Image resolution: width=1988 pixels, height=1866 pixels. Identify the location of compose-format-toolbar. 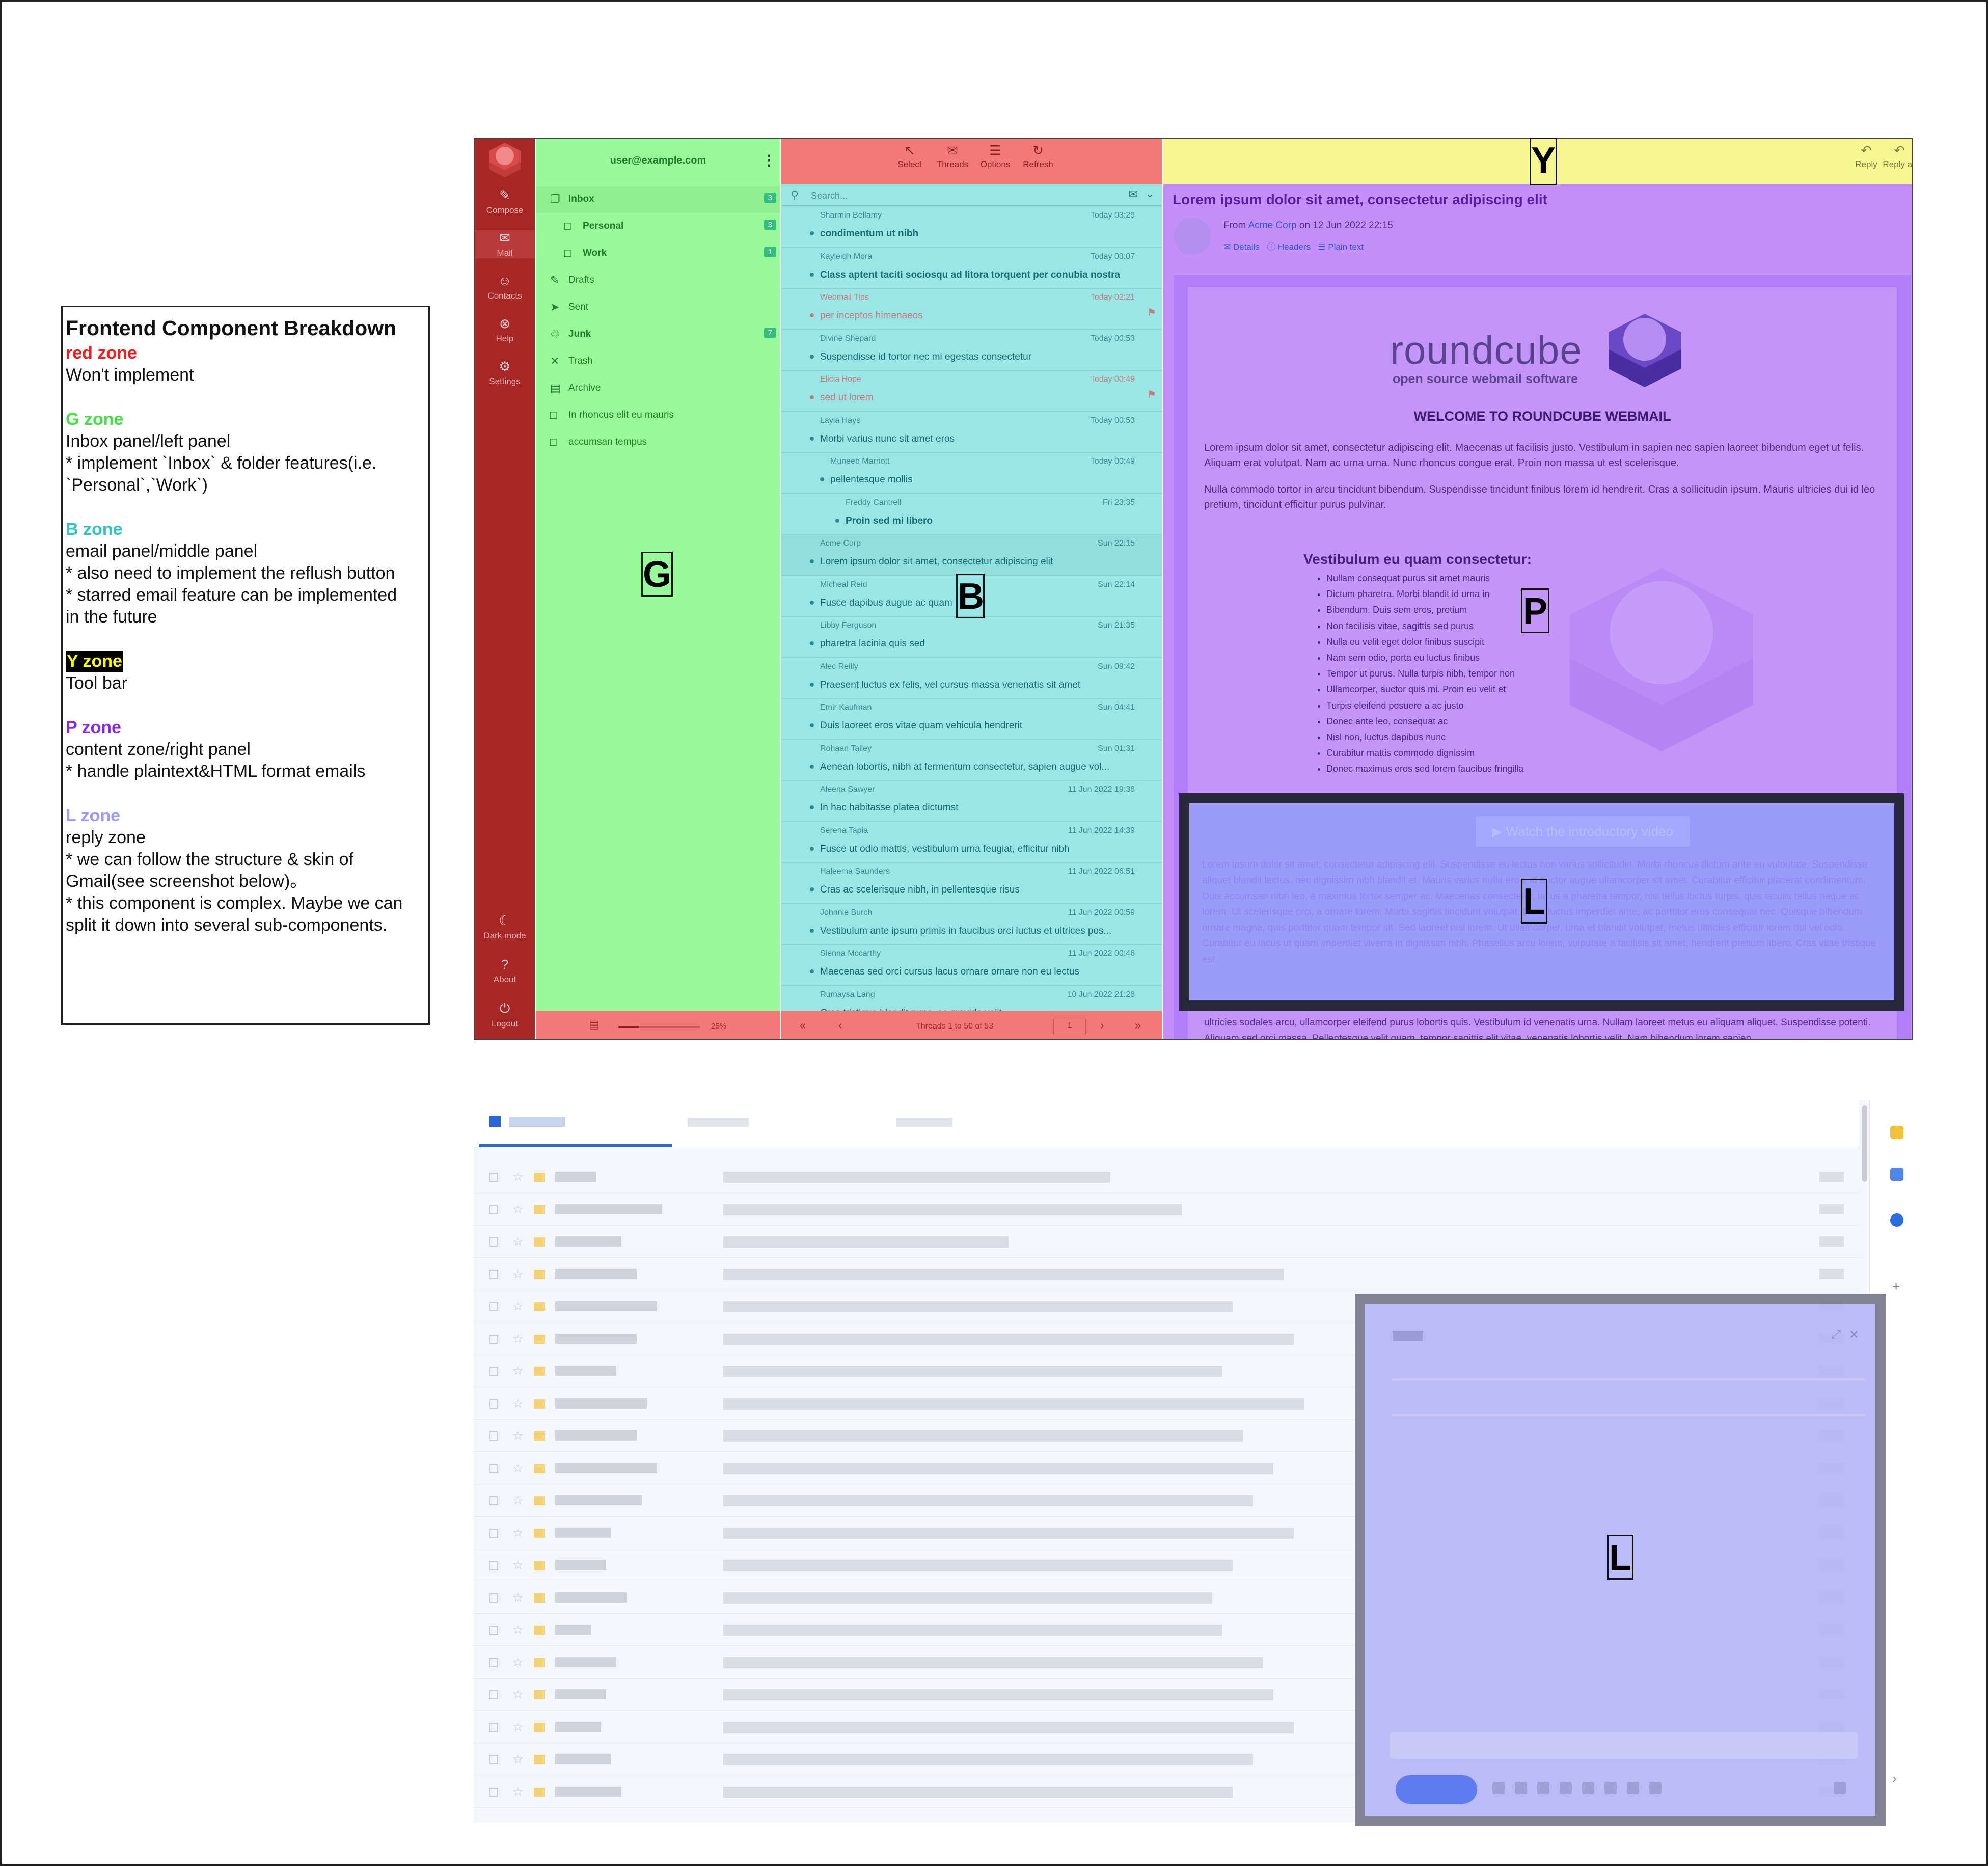
(1624, 1745).